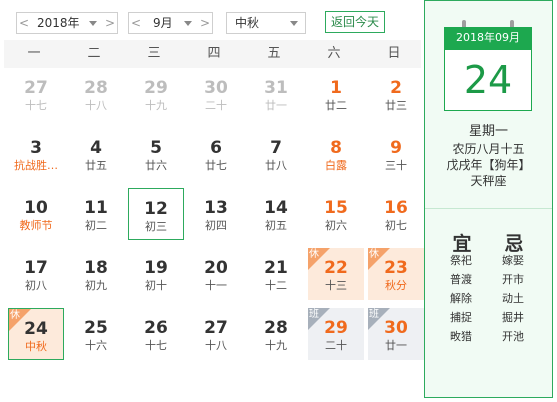 This screenshot has height=402, width=557. What do you see at coordinates (396, 105) in the screenshot?
I see `lunar-date-label: 廿三` at bounding box center [396, 105].